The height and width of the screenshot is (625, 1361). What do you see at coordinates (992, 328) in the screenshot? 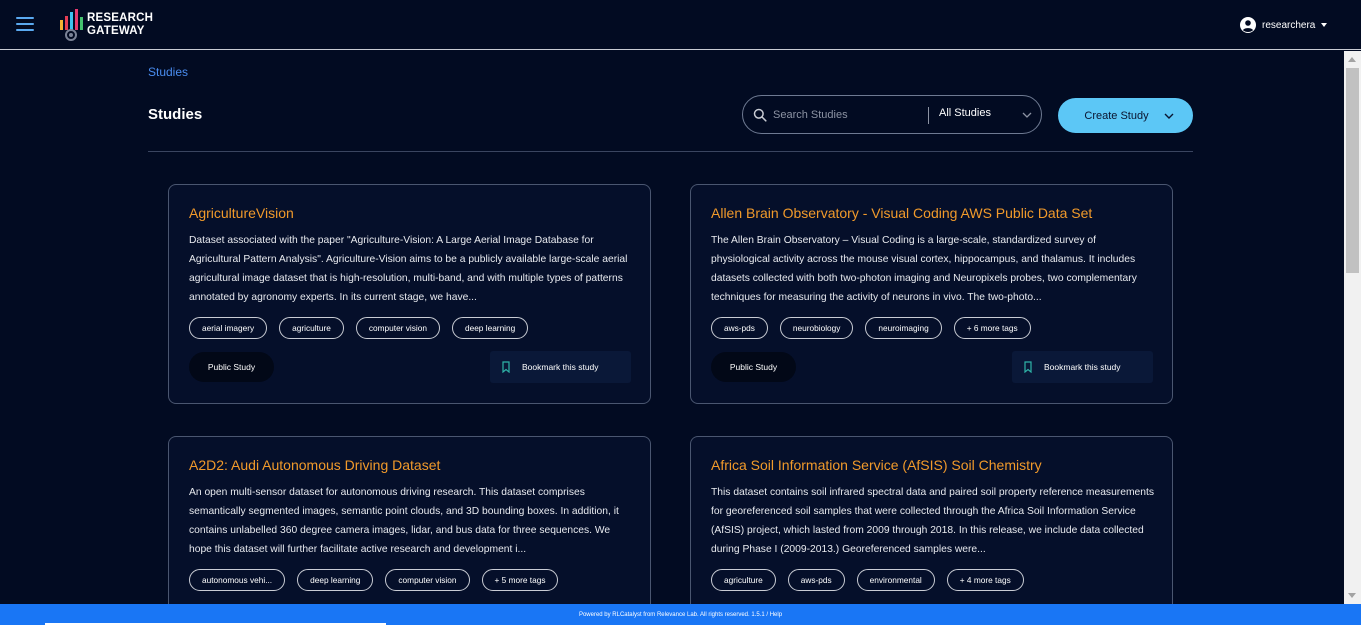
I see `more-tags-chip: + 6 more tags` at bounding box center [992, 328].